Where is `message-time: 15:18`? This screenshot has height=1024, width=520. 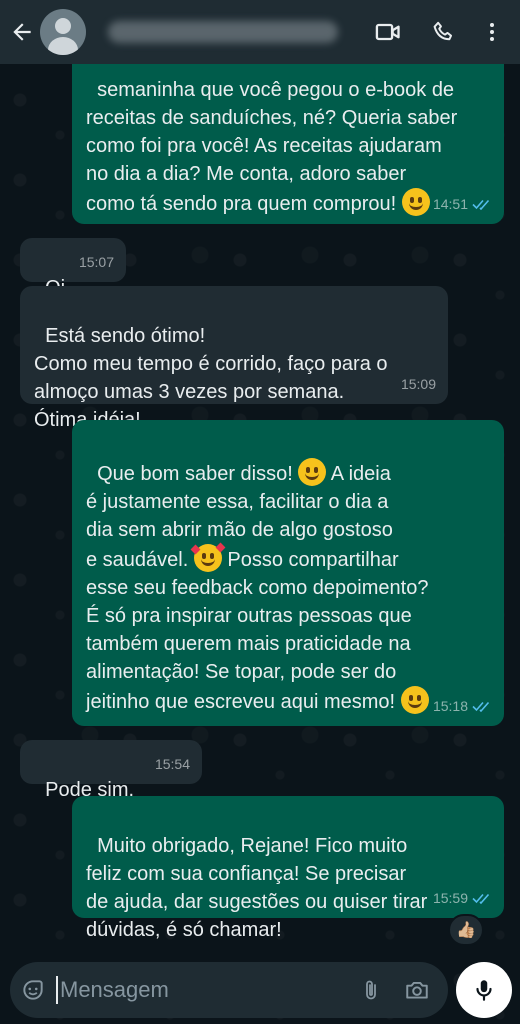
message-time: 15:18 is located at coordinates (450, 706).